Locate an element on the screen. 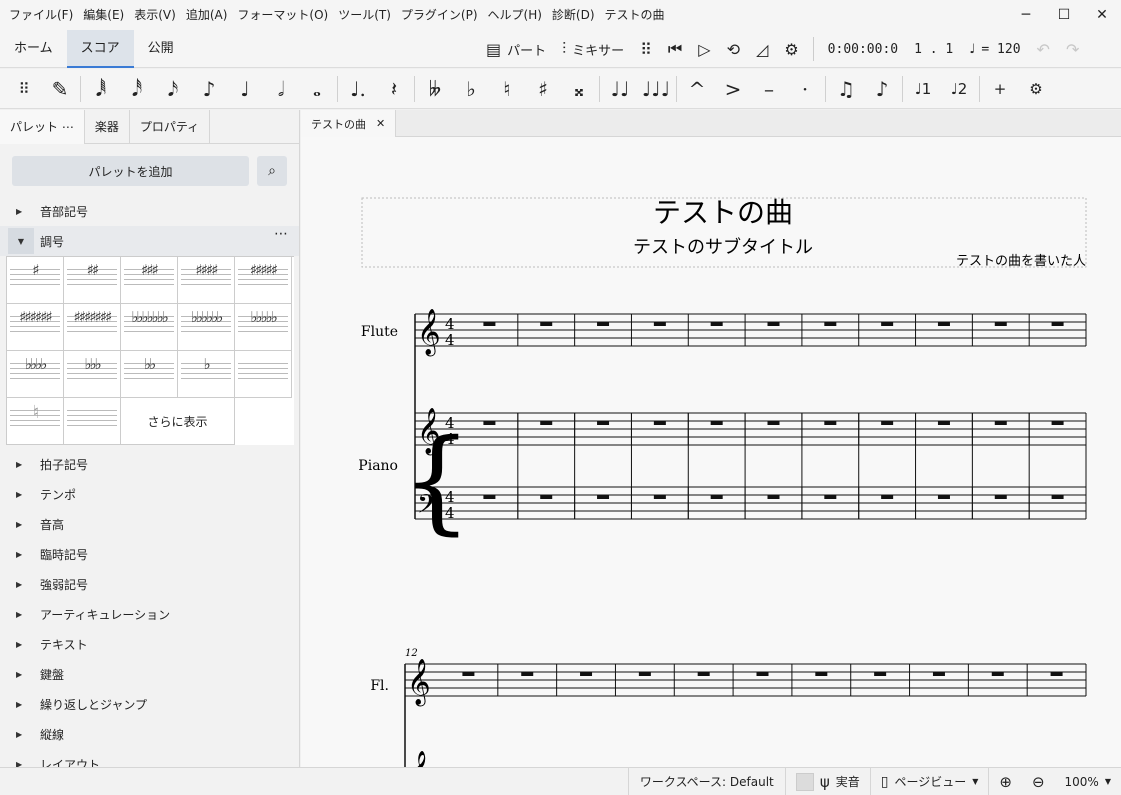 Image resolution: width=1121 pixels, height=795 pixels. key-signature-cell: ♮ is located at coordinates (35, 421).